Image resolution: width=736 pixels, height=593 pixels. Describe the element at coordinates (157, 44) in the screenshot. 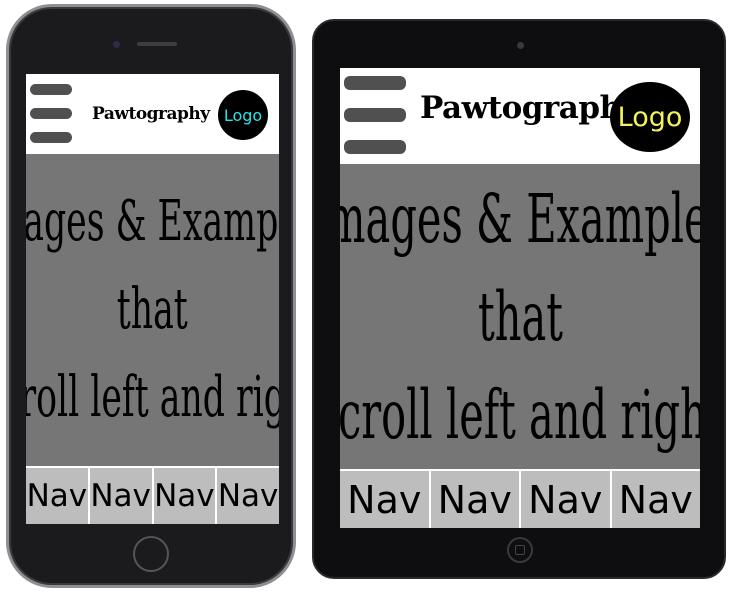

I see `phone-speaker` at that location.